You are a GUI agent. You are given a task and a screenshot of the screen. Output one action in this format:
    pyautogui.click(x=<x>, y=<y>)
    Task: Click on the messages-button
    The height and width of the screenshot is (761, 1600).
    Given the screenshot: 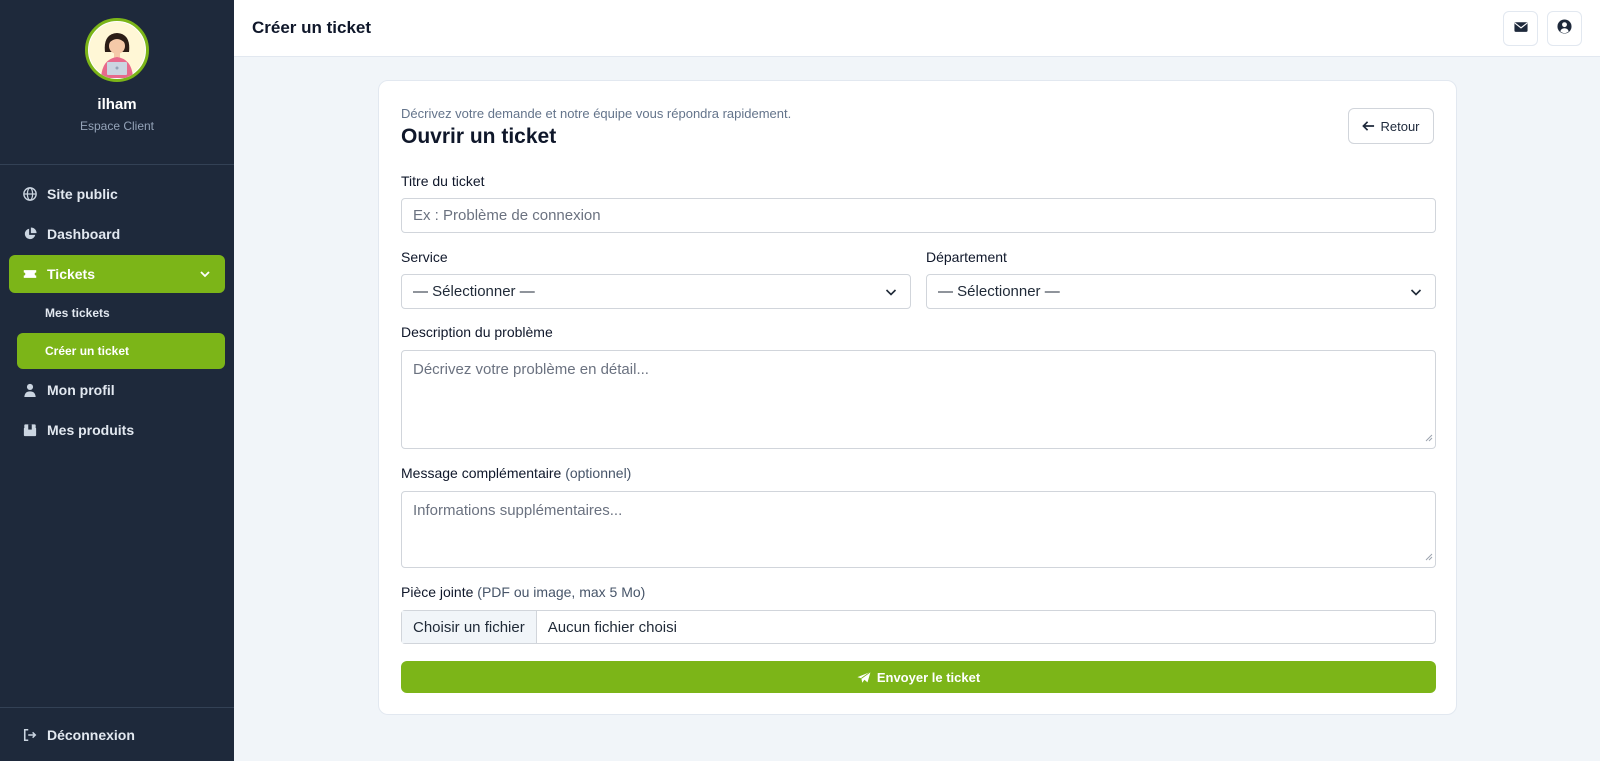 What is the action you would take?
    pyautogui.click(x=1520, y=28)
    